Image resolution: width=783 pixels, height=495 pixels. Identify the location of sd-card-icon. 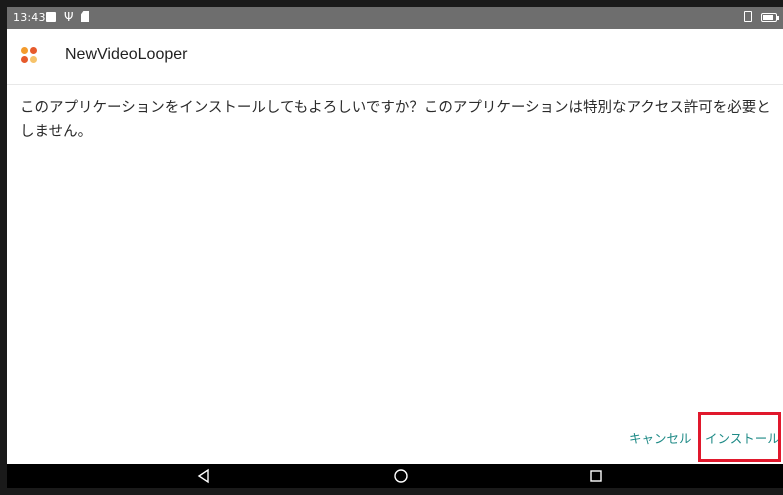
(85, 16).